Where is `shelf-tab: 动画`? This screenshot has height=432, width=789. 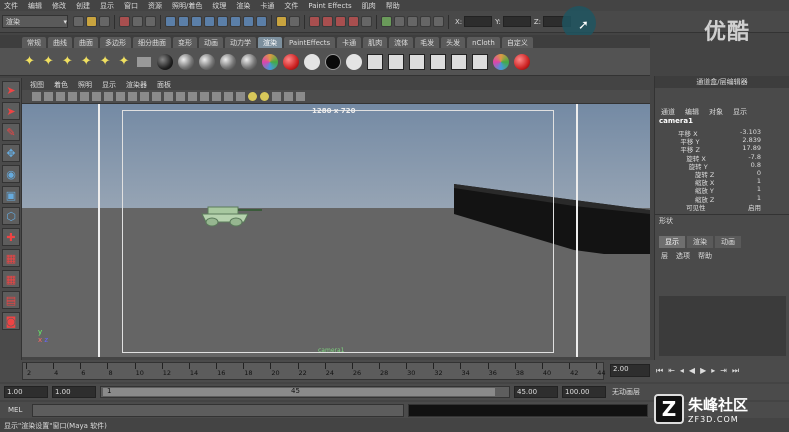
shelf-tab: 动画 is located at coordinates (211, 42).